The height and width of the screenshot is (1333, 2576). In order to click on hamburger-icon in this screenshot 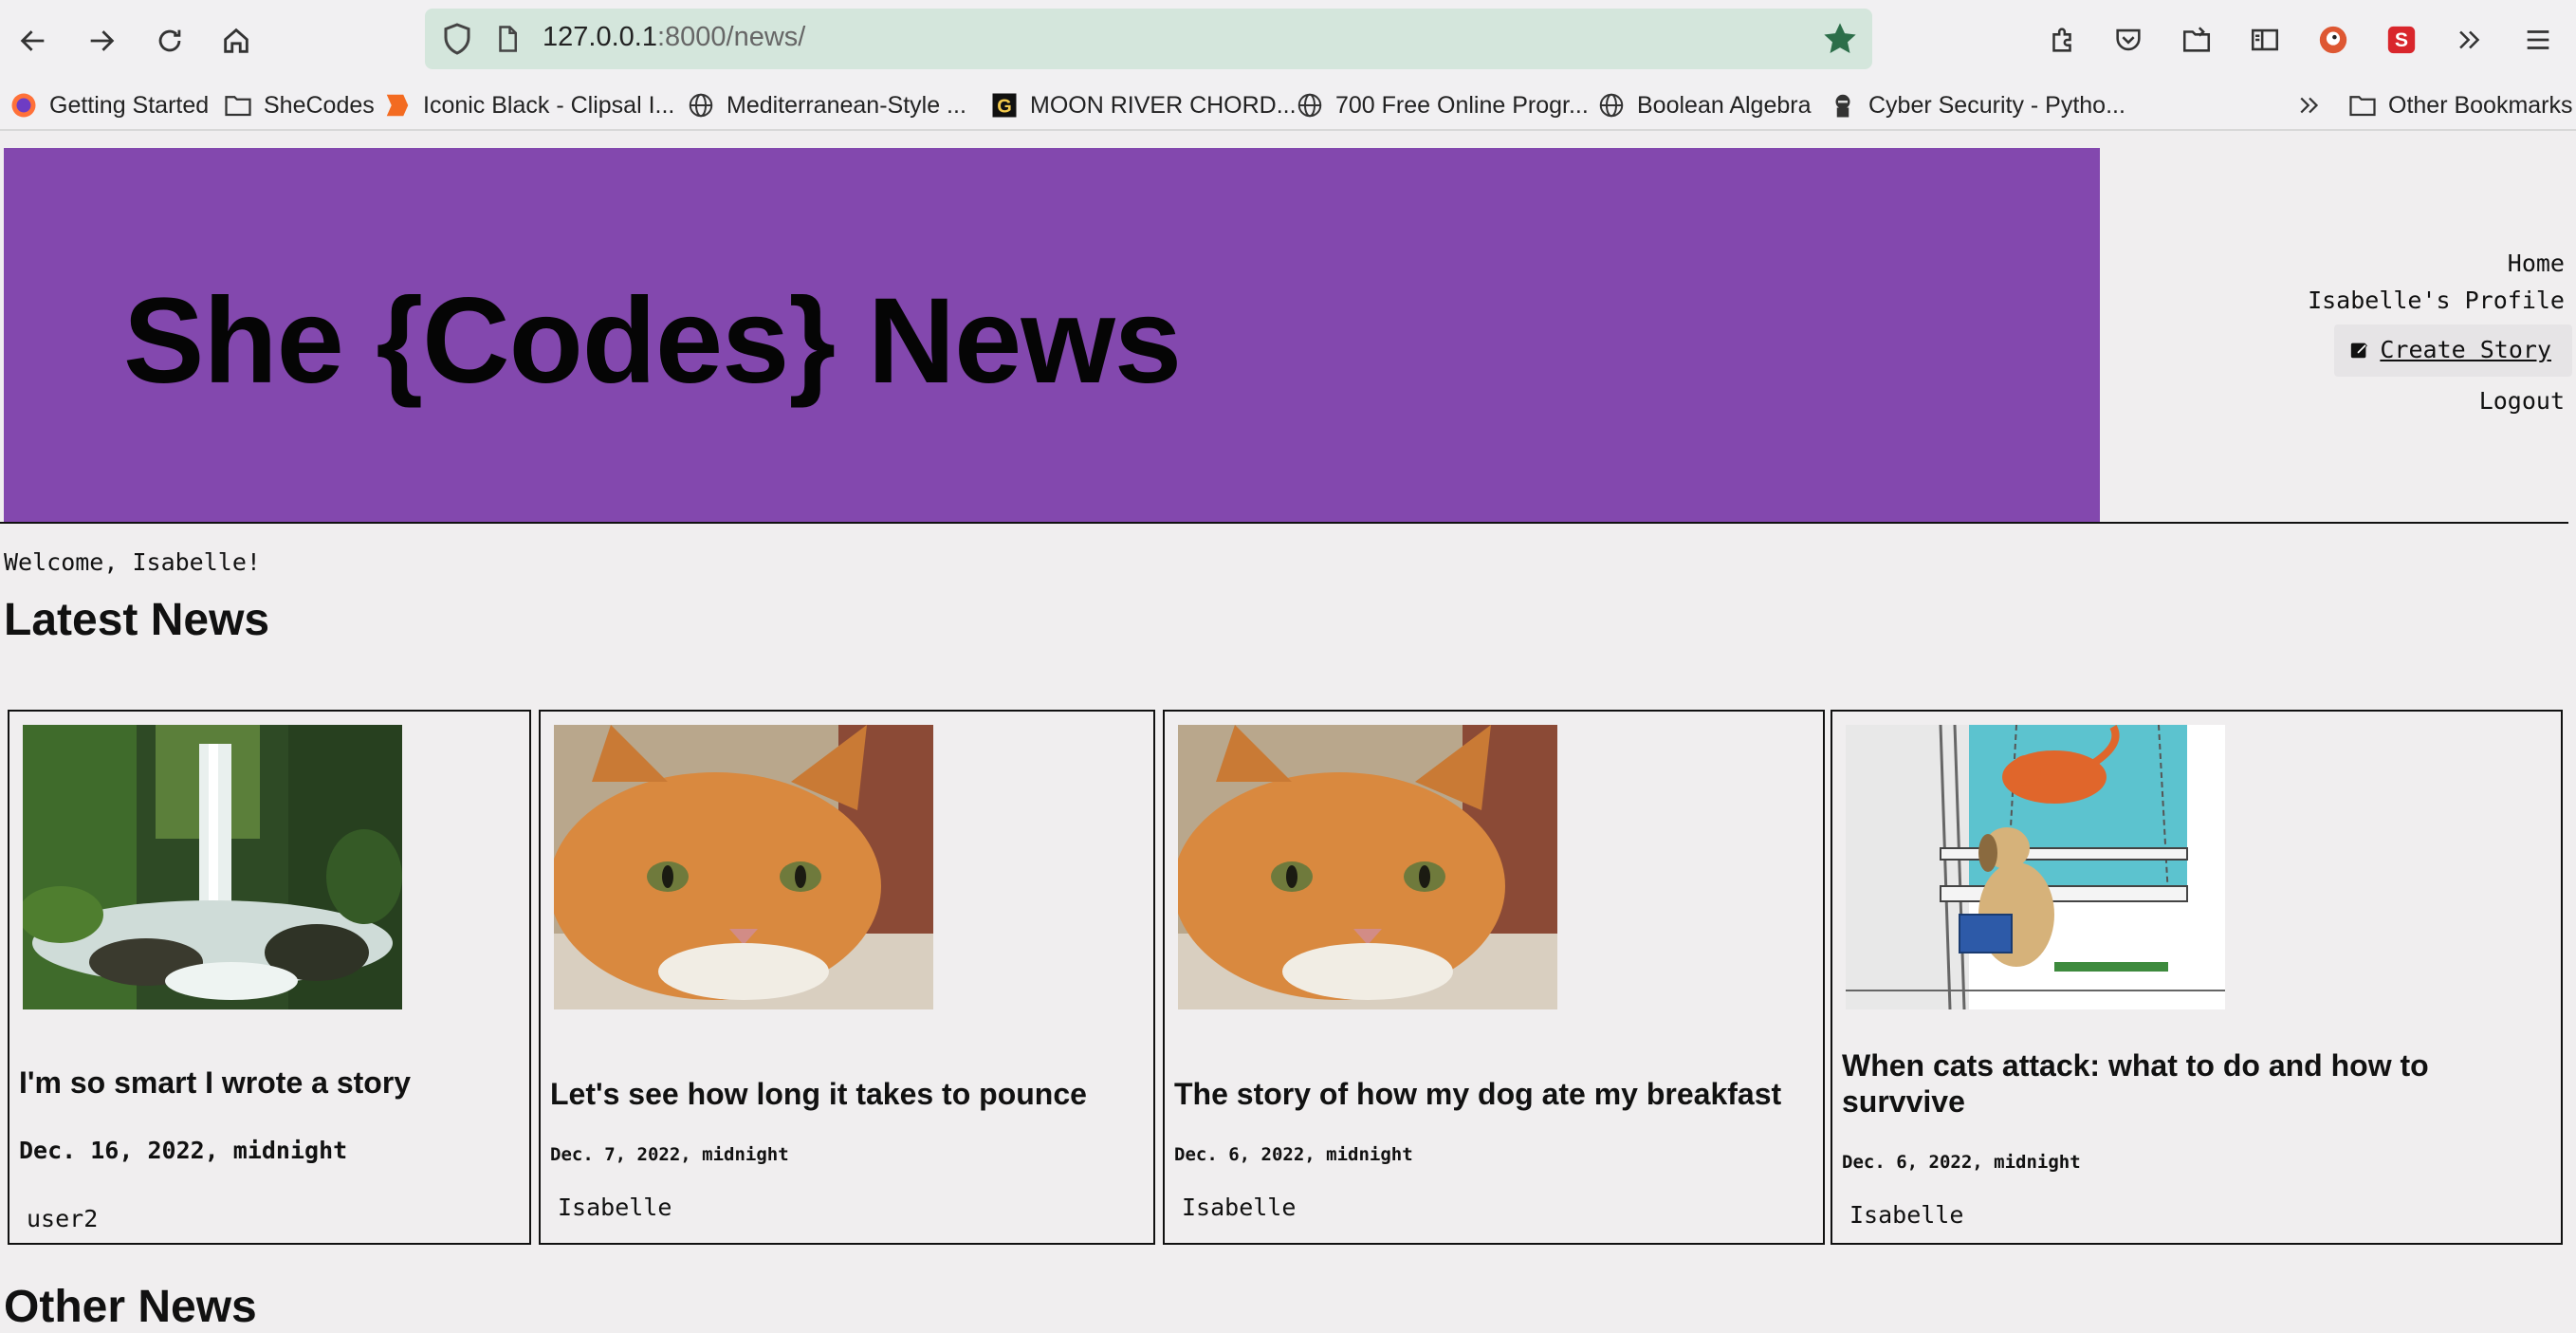, I will do `click(2538, 39)`.